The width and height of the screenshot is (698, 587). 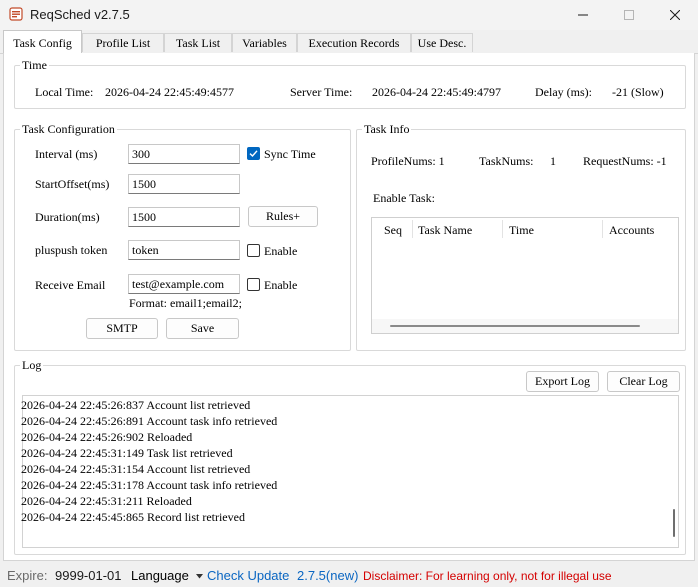 I want to click on profile-nums: ProfileNums: 1, so click(x=408, y=161).